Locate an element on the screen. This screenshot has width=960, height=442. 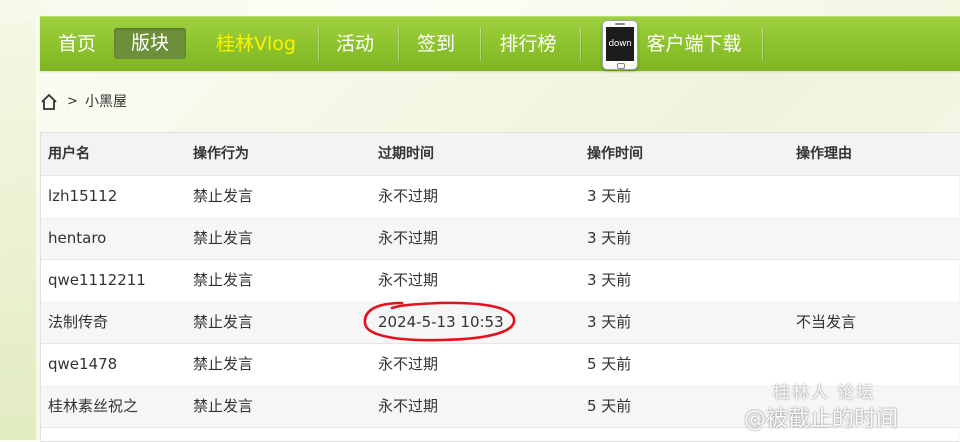
phone-home-button is located at coordinates (621, 66).